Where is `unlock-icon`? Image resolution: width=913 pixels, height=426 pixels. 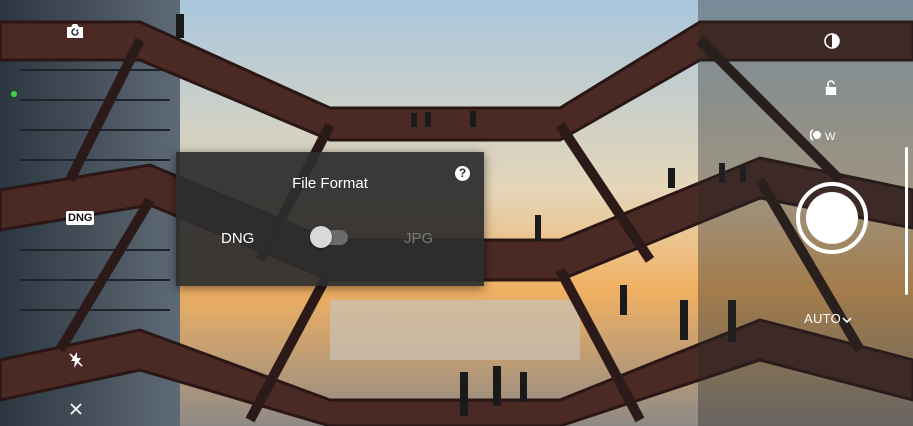
unlock-icon is located at coordinates (831, 88).